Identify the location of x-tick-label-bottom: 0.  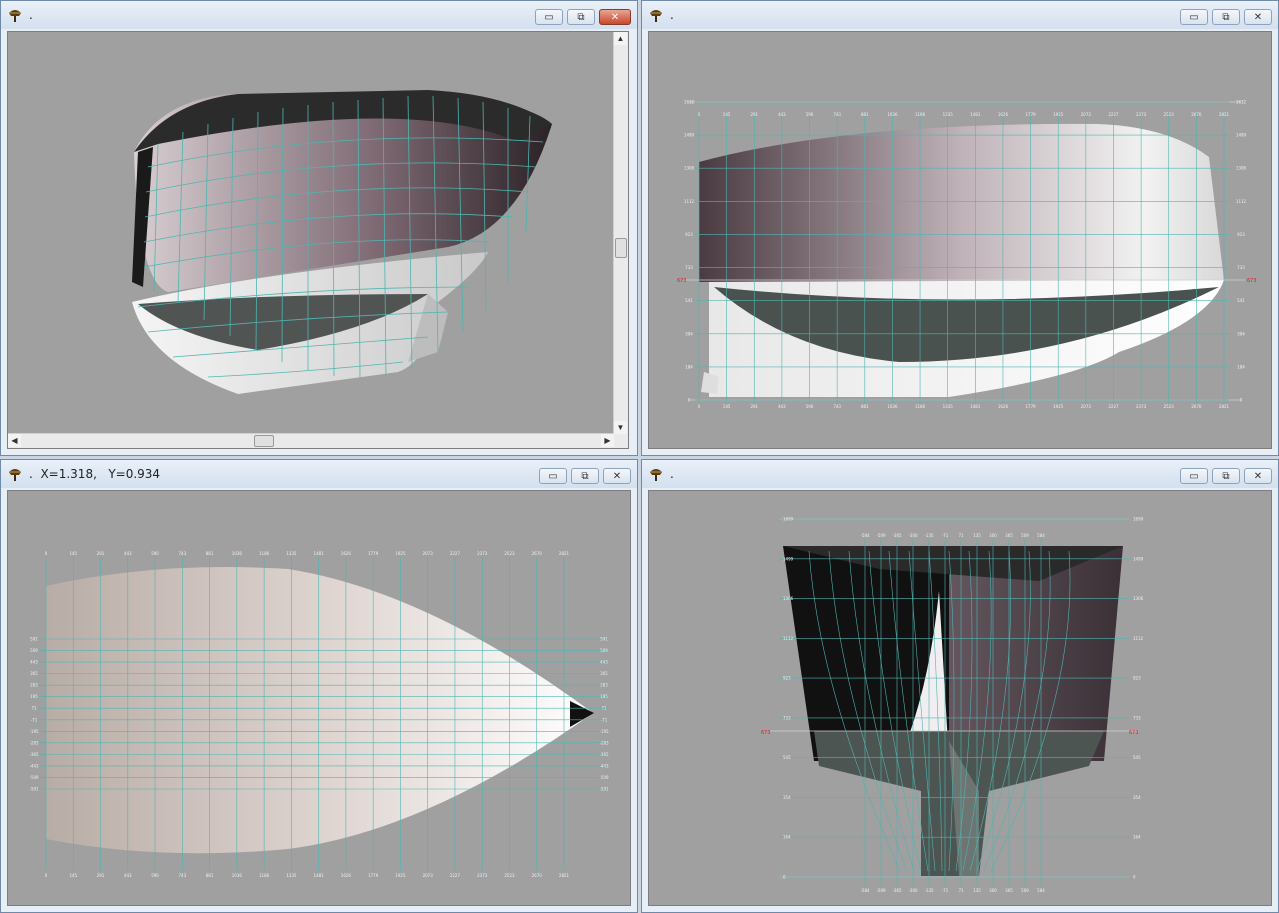
(46, 875).